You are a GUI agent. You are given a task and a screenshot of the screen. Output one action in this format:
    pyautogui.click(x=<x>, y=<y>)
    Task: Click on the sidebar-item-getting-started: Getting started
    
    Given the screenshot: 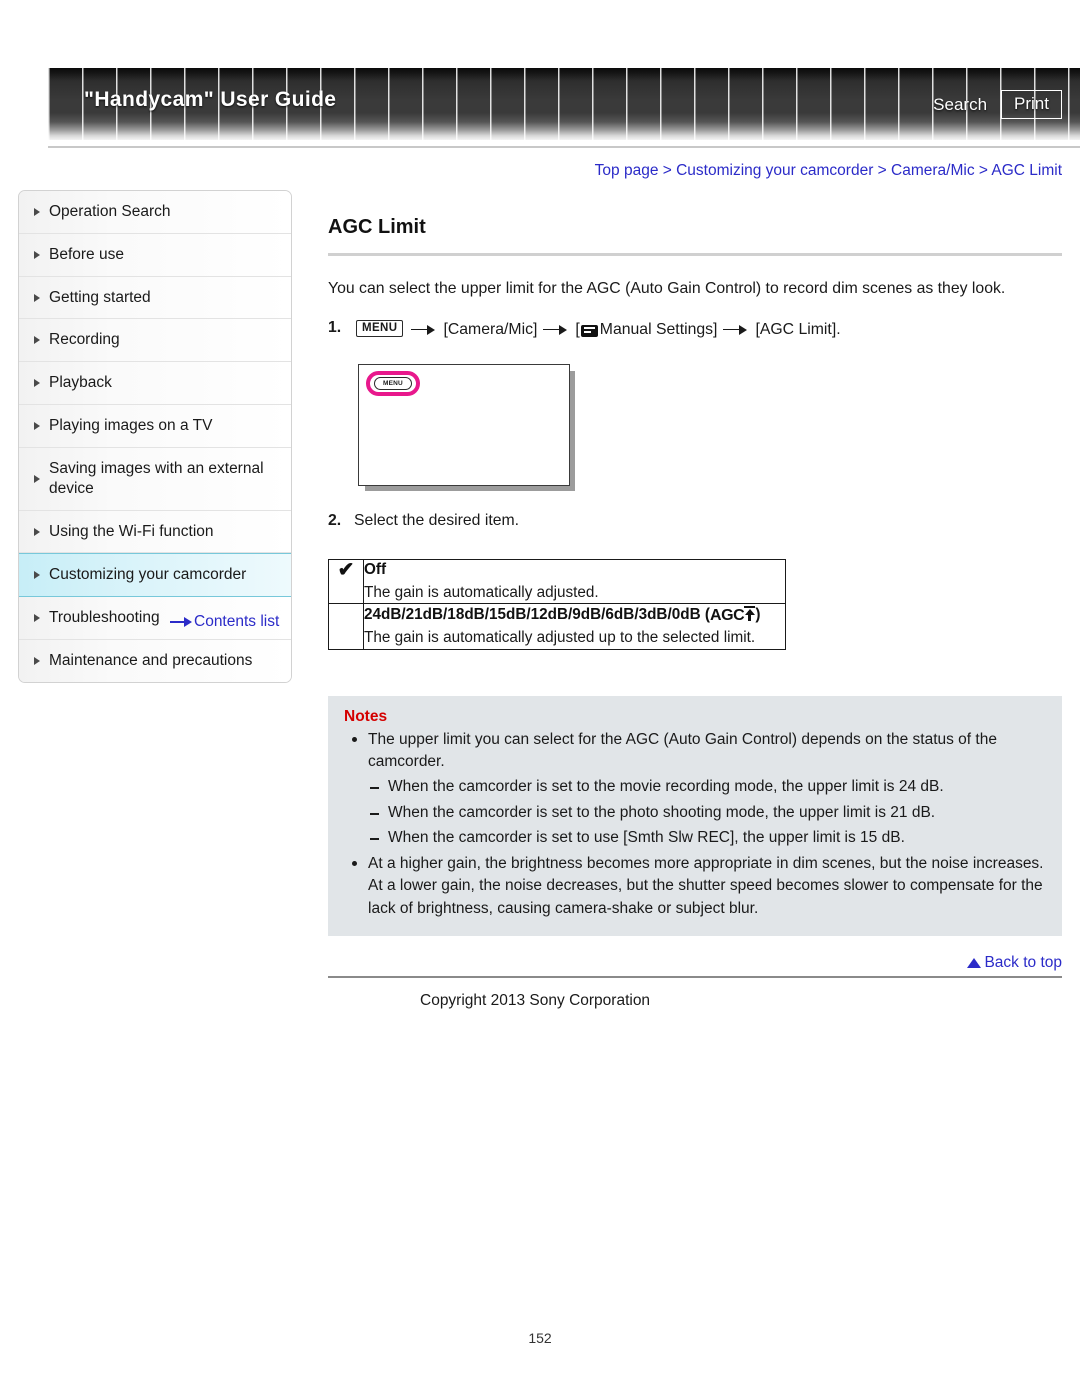 What is the action you would take?
    pyautogui.click(x=155, y=298)
    